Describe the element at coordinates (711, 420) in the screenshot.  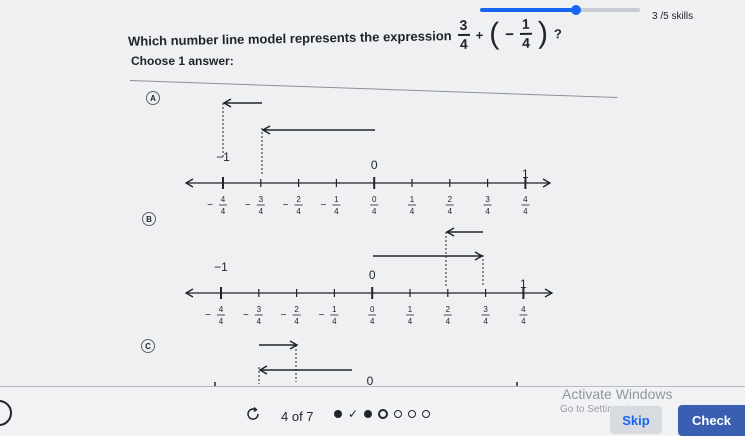
I see `check-button: Check` at that location.